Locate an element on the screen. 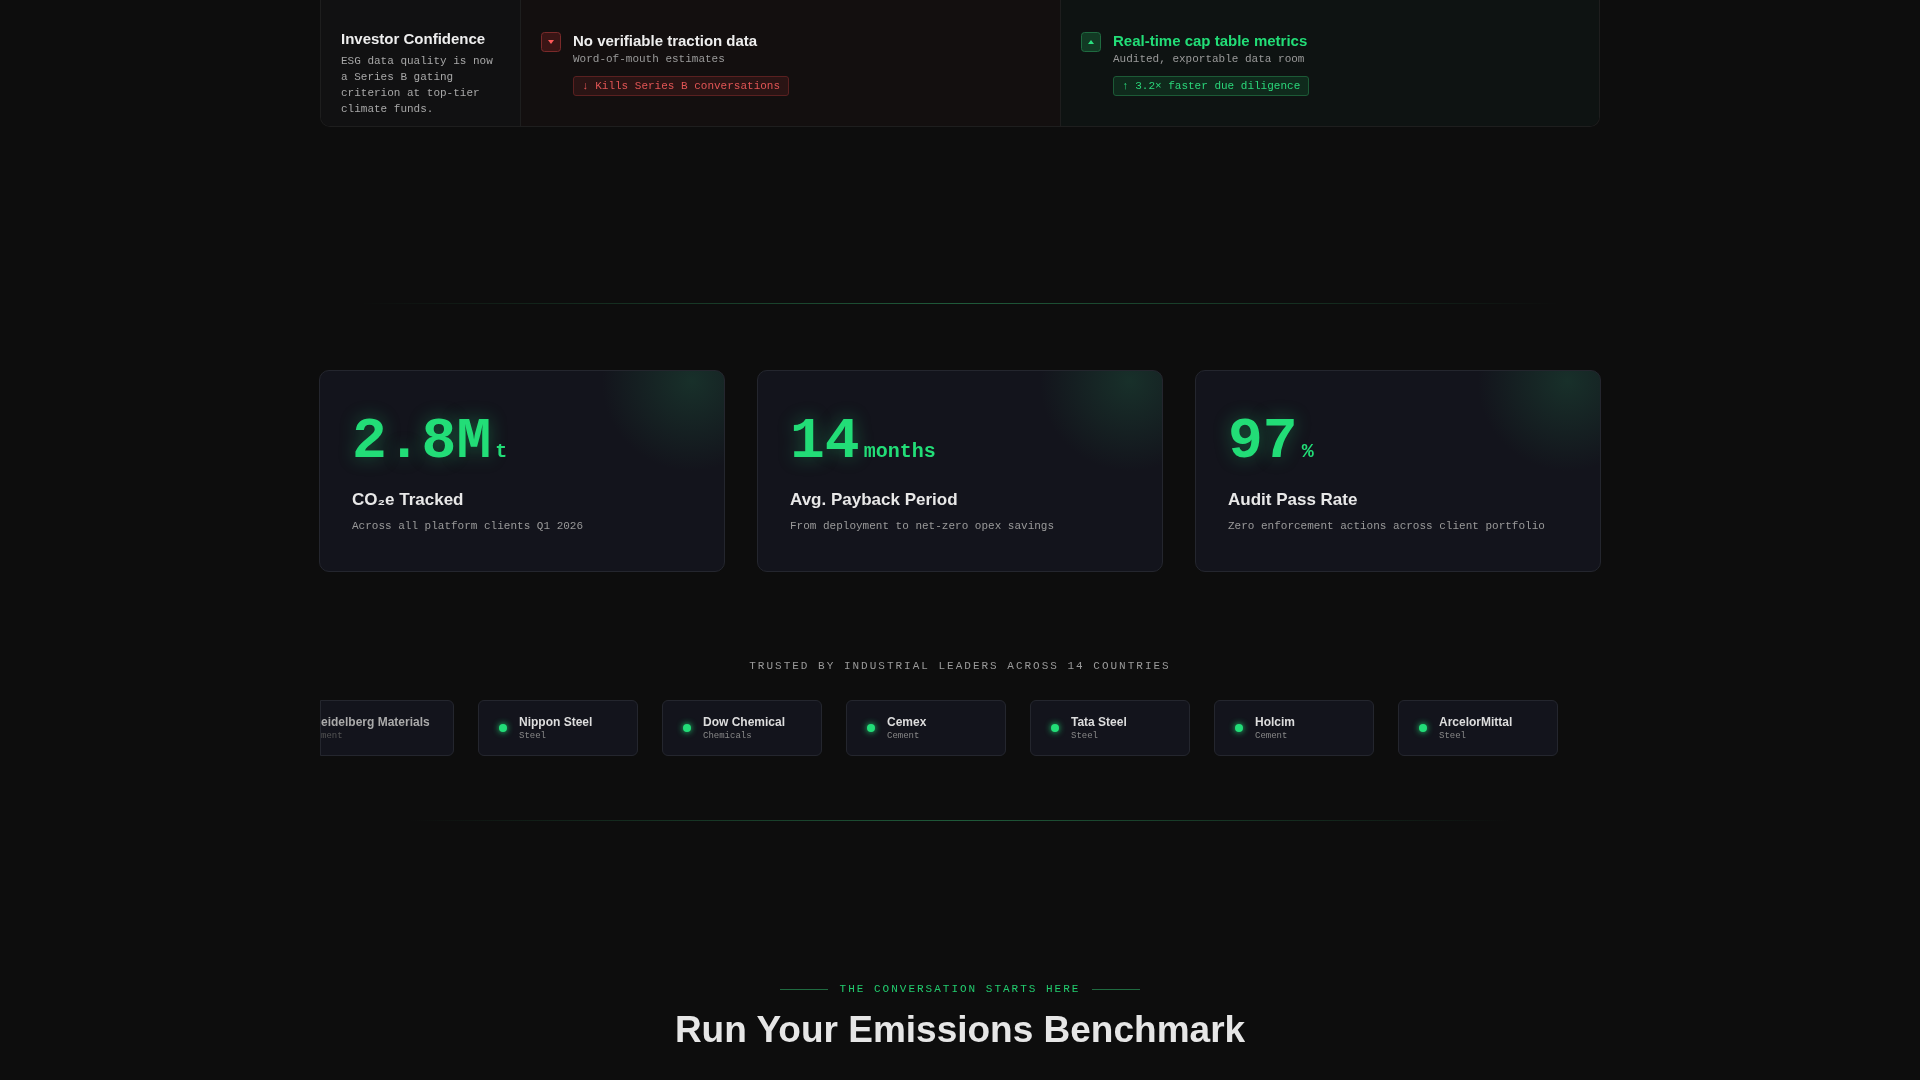  client-sector: ment is located at coordinates (332, 736).